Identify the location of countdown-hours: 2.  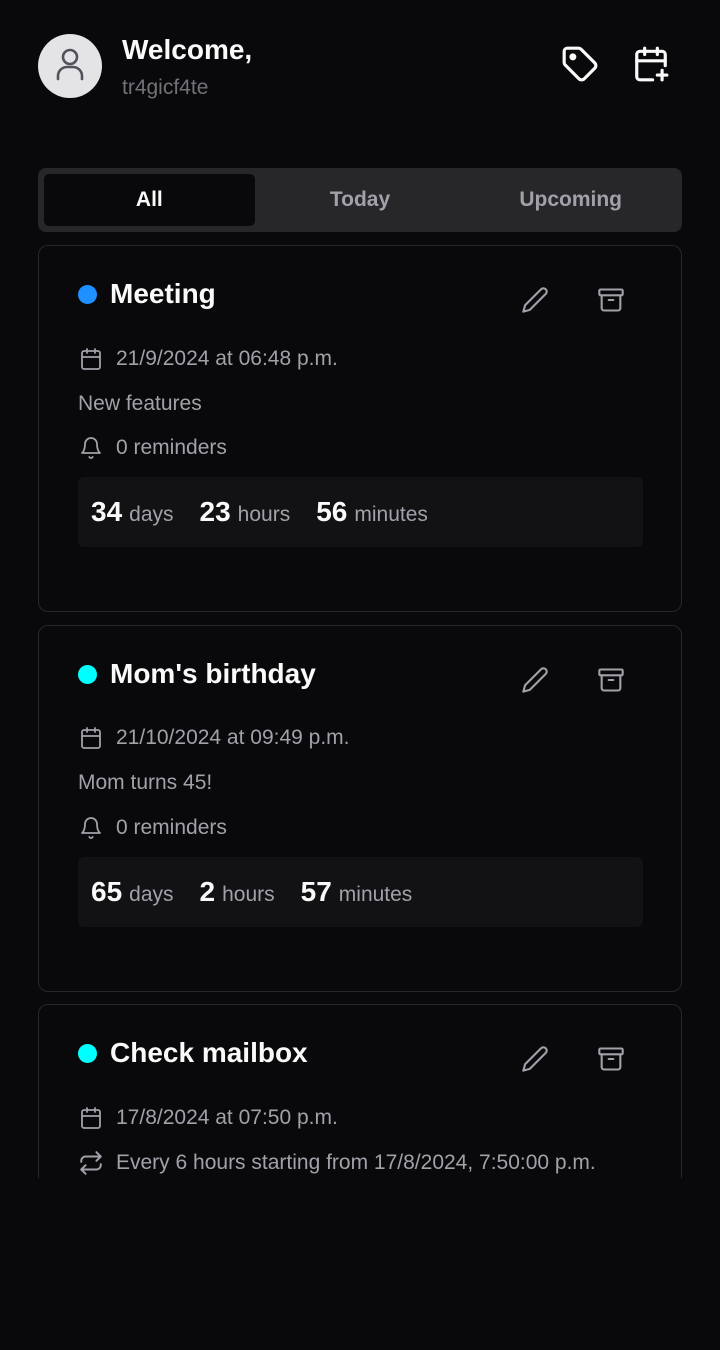
(207, 891).